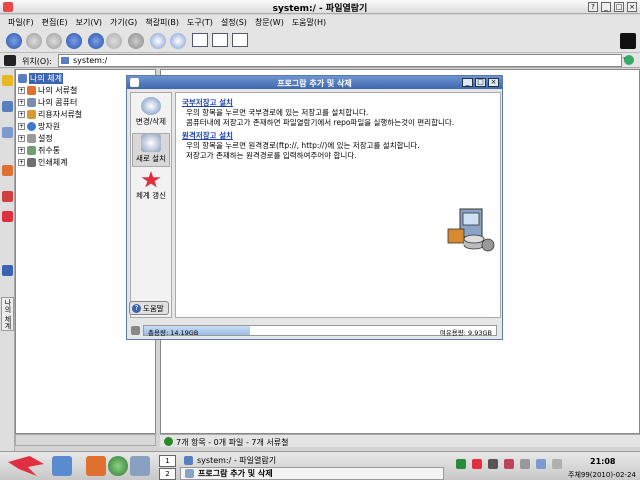 This screenshot has height=480, width=640. Describe the element at coordinates (136, 41) in the screenshot. I see `print-icon` at that location.